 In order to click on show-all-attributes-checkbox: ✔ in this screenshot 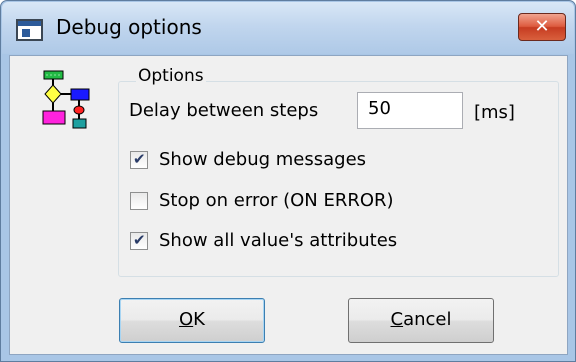, I will do `click(139, 240)`.